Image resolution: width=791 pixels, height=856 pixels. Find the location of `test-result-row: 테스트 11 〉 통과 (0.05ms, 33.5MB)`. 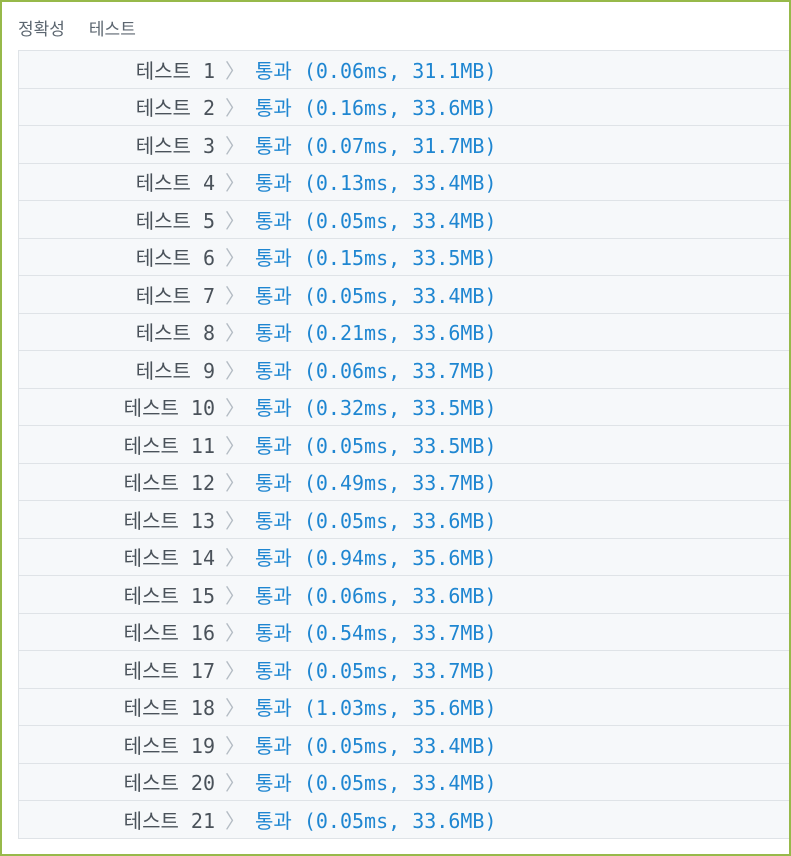

test-result-row: 테스트 11 〉 통과 (0.05ms, 33.5MB) is located at coordinates (404, 445).